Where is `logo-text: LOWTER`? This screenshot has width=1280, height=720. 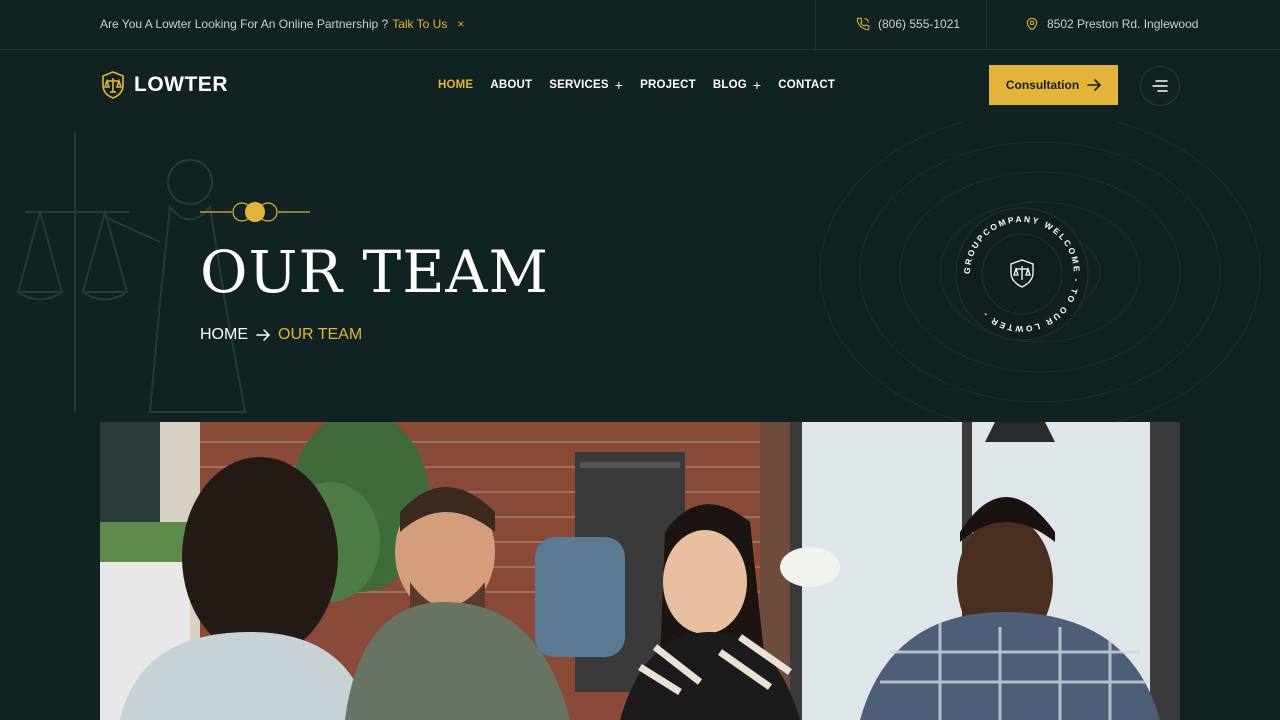 logo-text: LOWTER is located at coordinates (181, 84).